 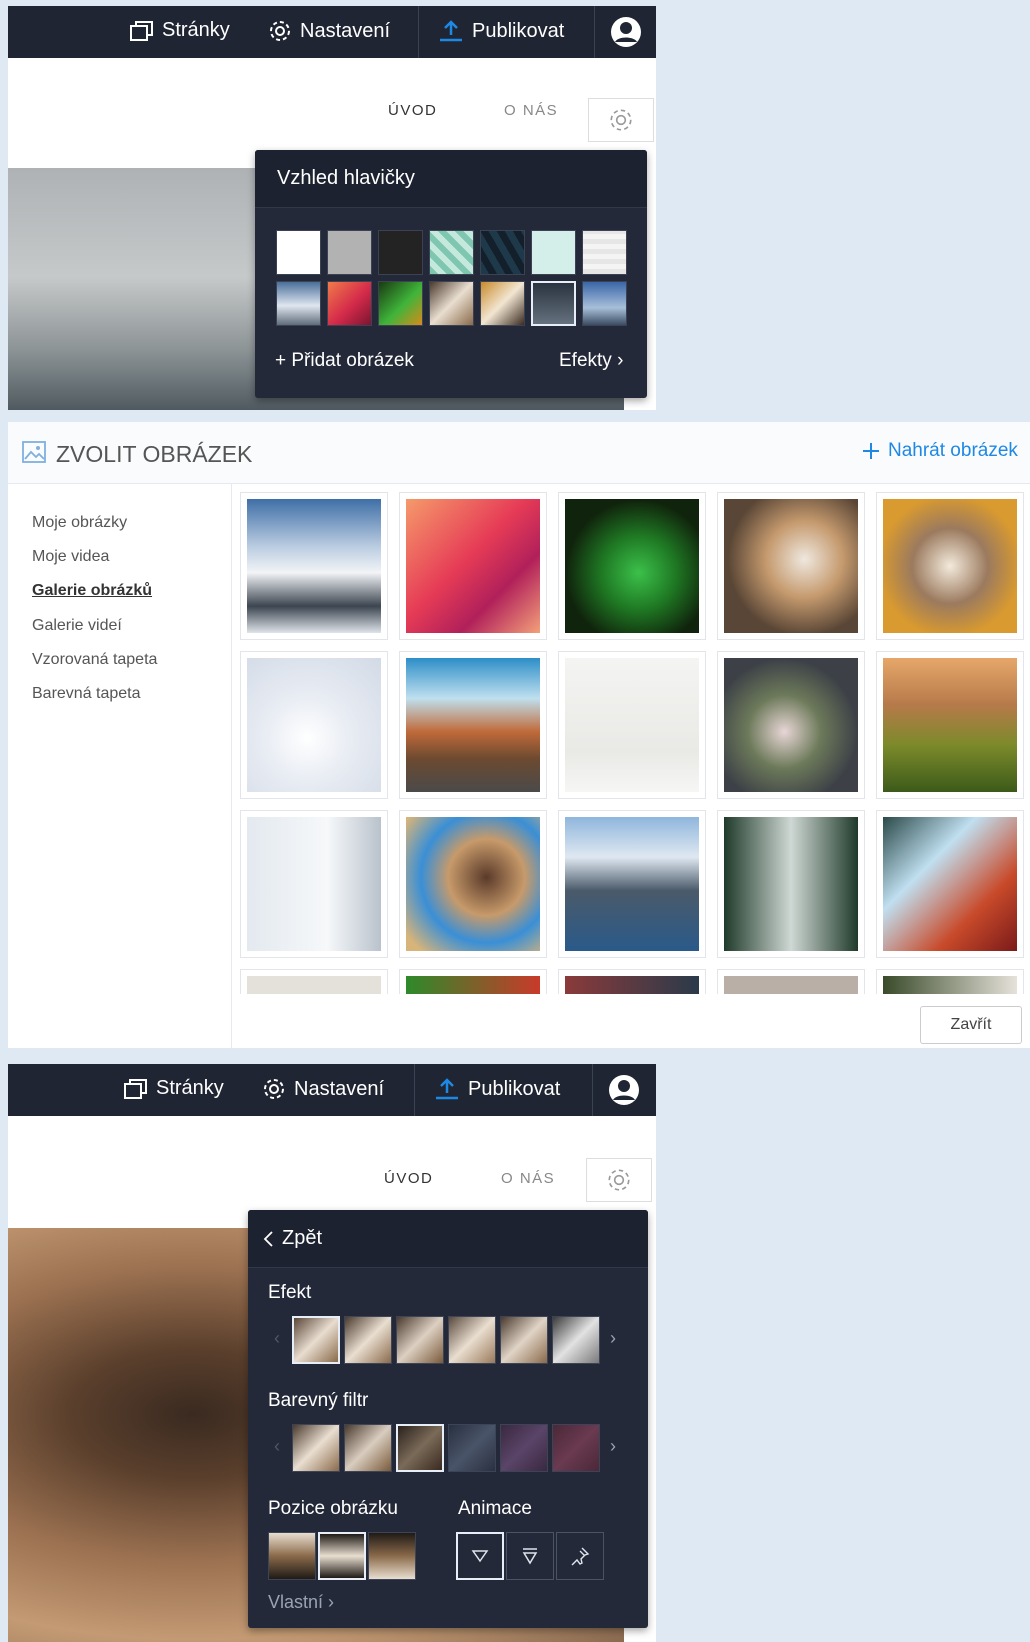 I want to click on upload-label: Nahrát obrázek, so click(x=953, y=450).